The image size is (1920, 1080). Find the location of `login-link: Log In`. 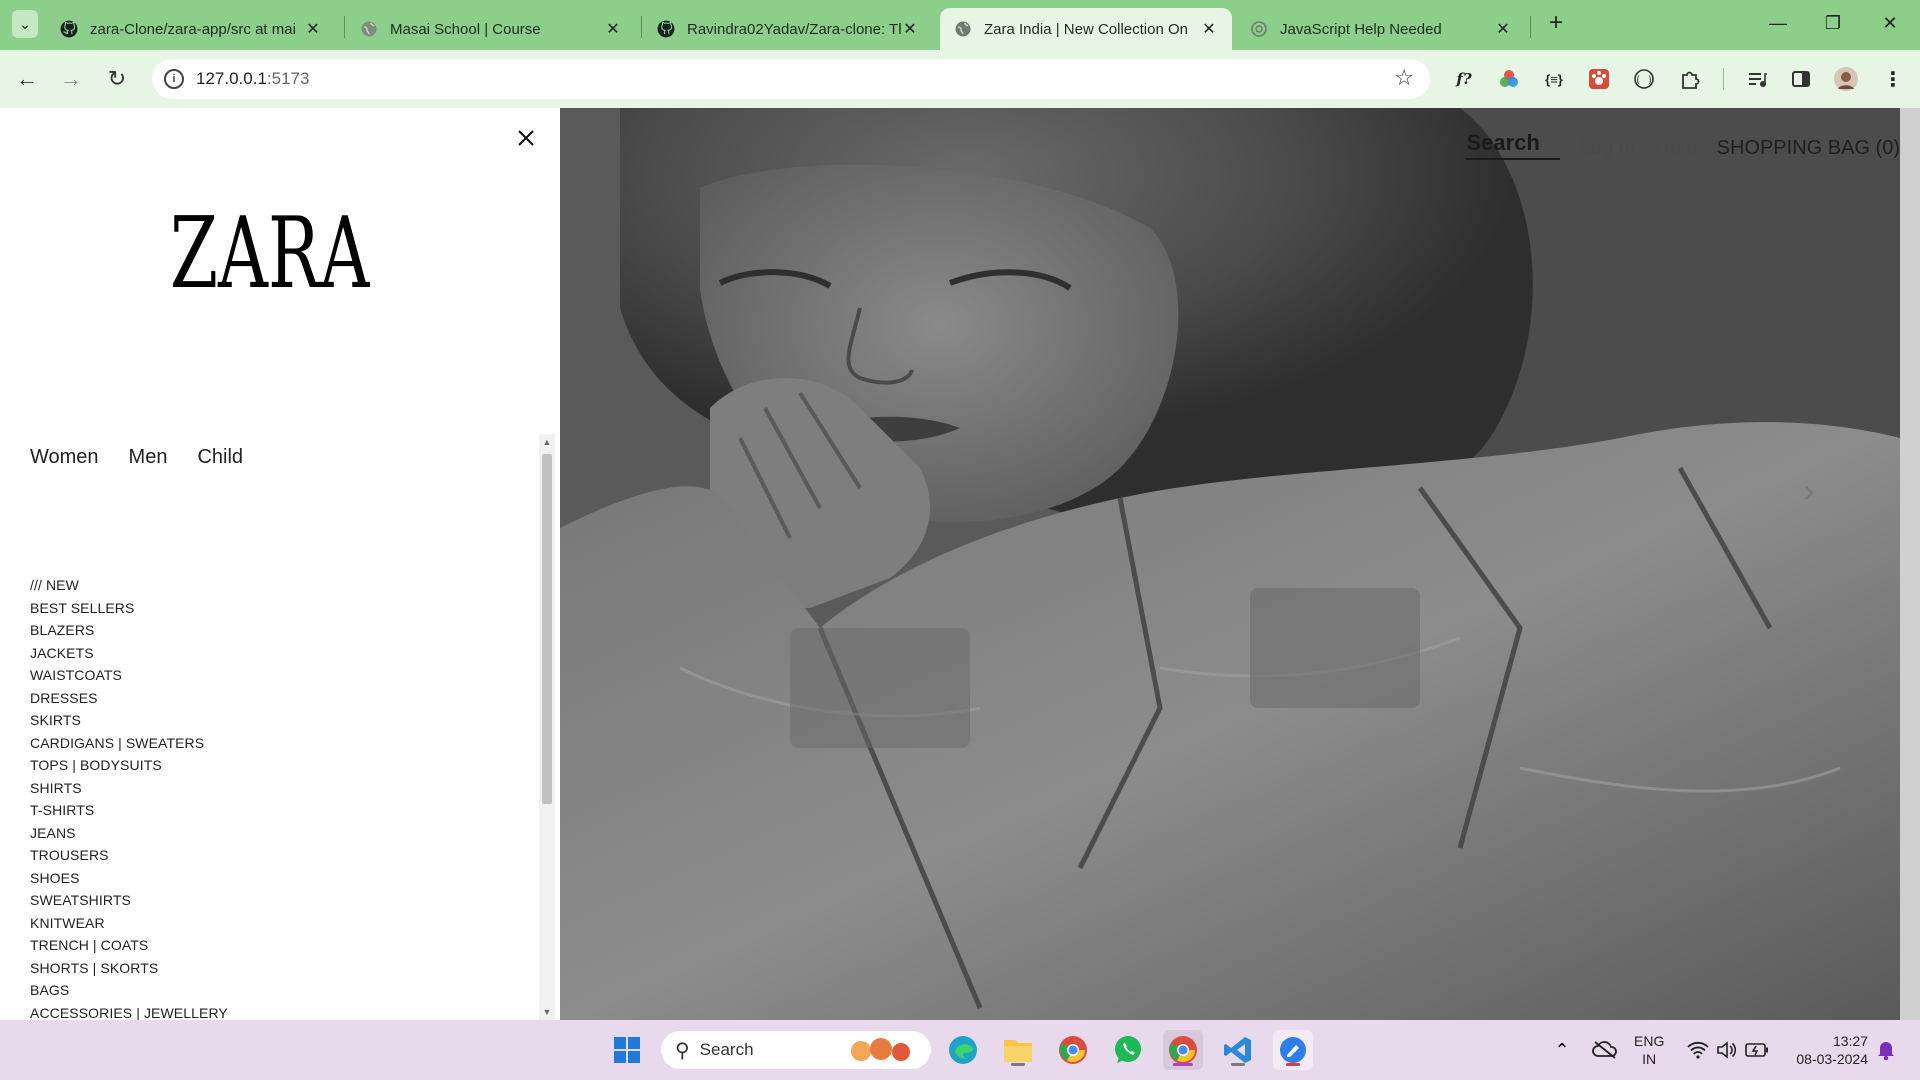

login-link: Log In is located at coordinates (1608, 148).